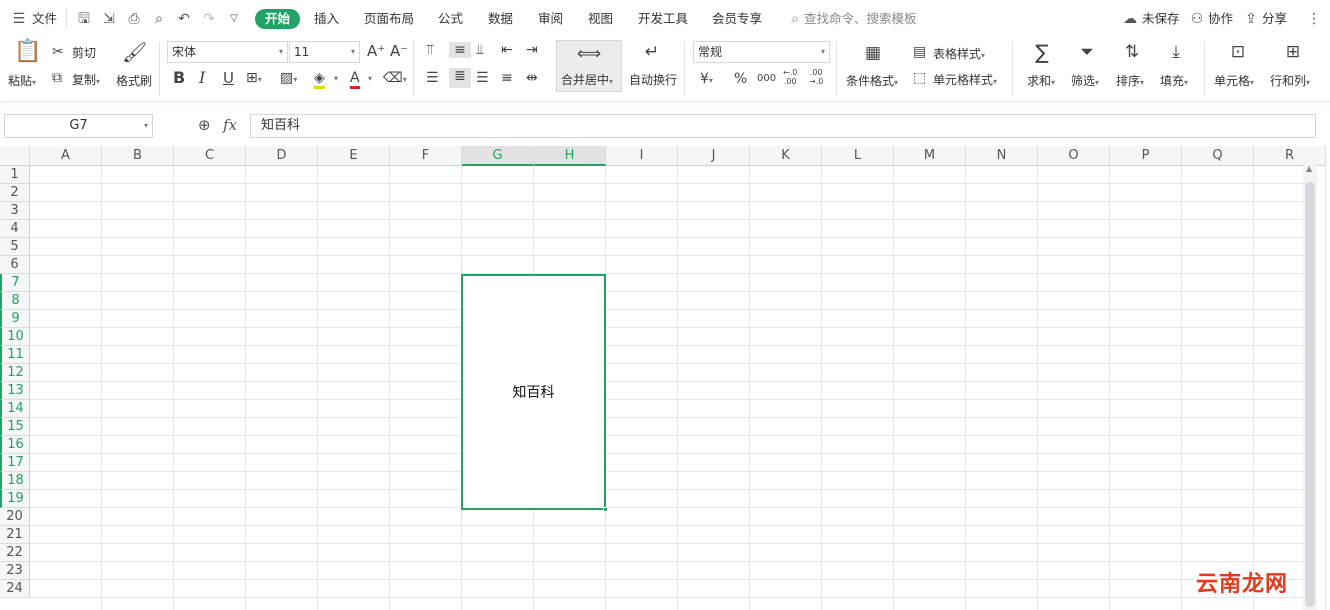 The height and width of the screenshot is (610, 1330). Describe the element at coordinates (15, 481) in the screenshot. I see `row-header: 18` at that location.